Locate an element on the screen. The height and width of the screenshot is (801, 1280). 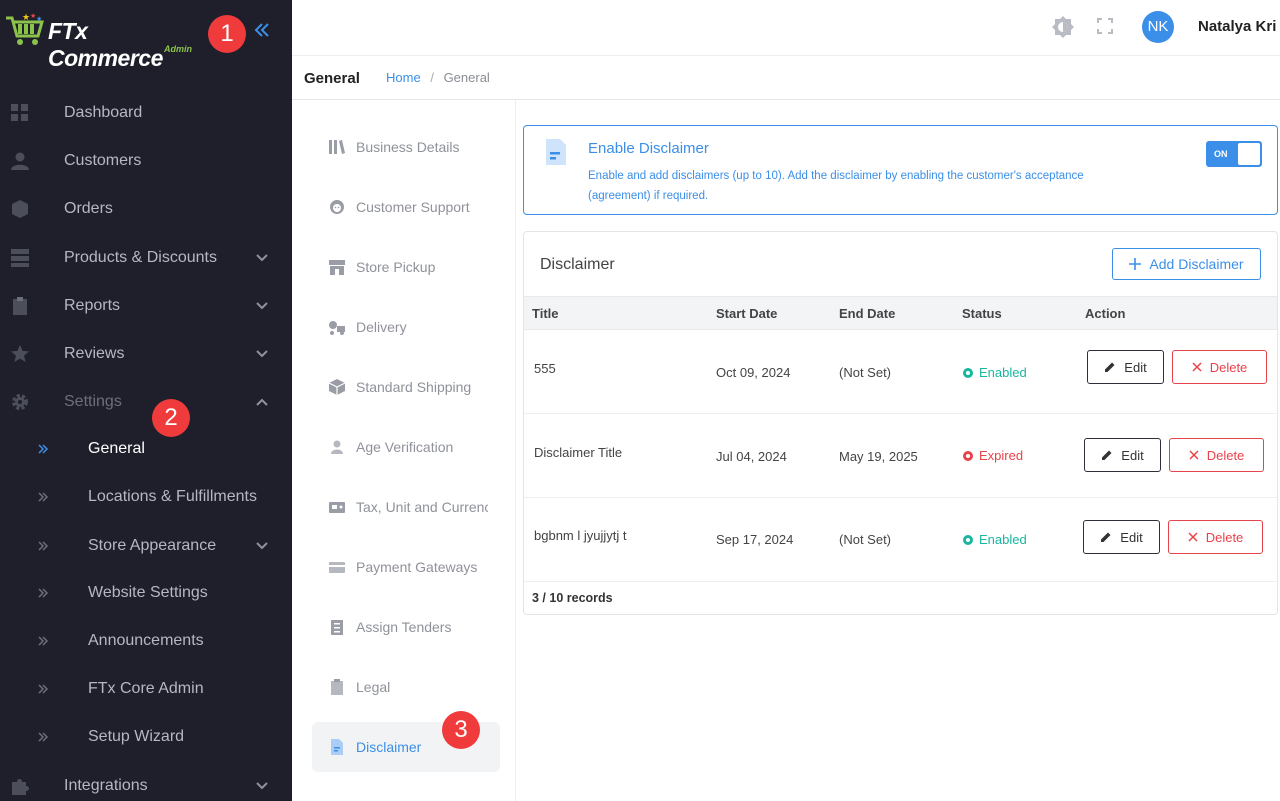
fullscreen-icon is located at coordinates (1105, 26).